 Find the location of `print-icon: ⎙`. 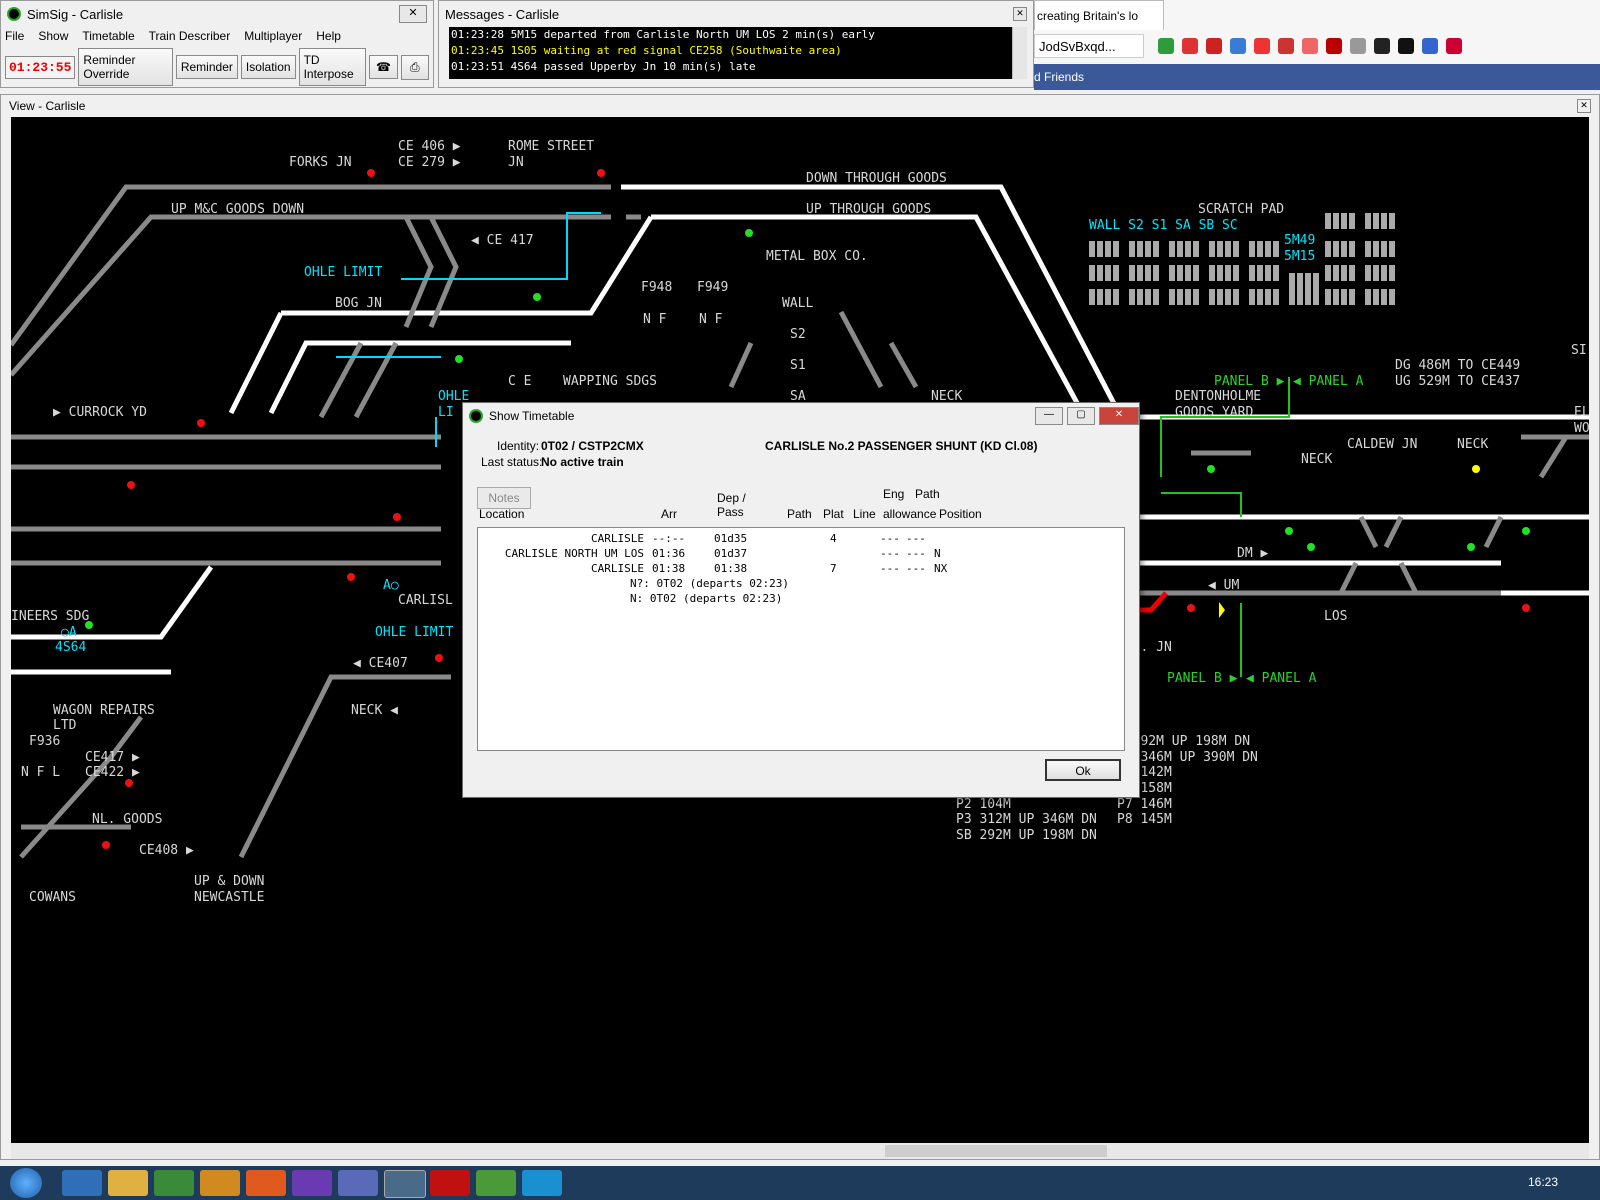

print-icon: ⎙ is located at coordinates (415, 67).